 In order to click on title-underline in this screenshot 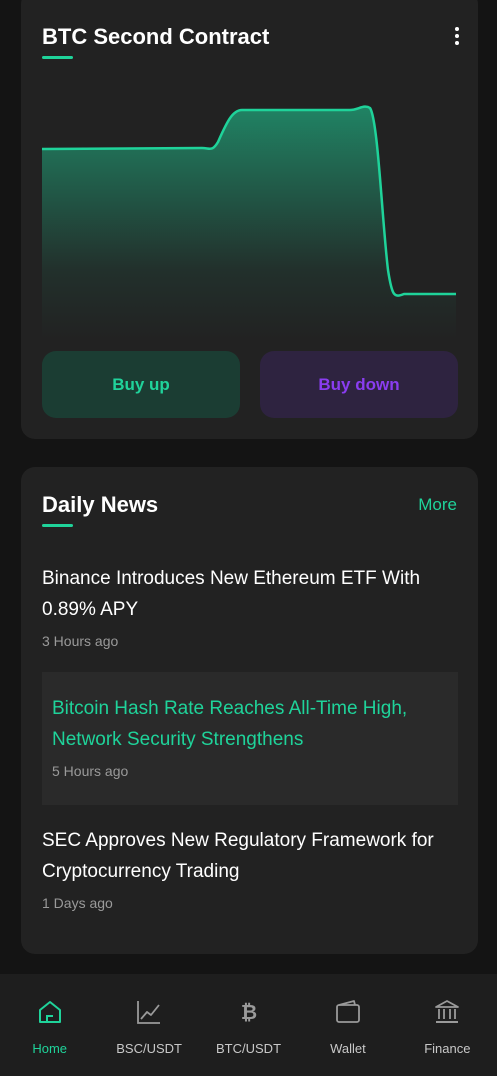, I will do `click(57, 57)`.